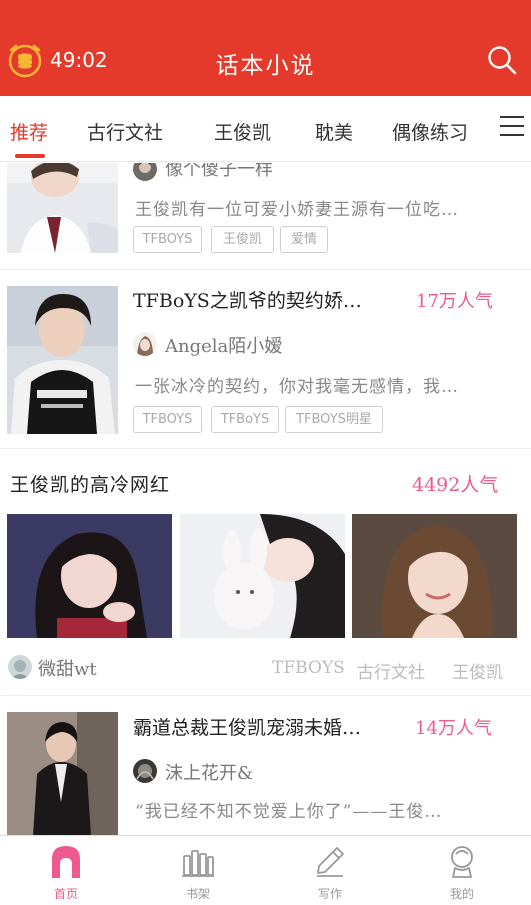 Image resolution: width=531 pixels, height=905 pixels. I want to click on curator-name: 微甜wt, so click(67, 669).